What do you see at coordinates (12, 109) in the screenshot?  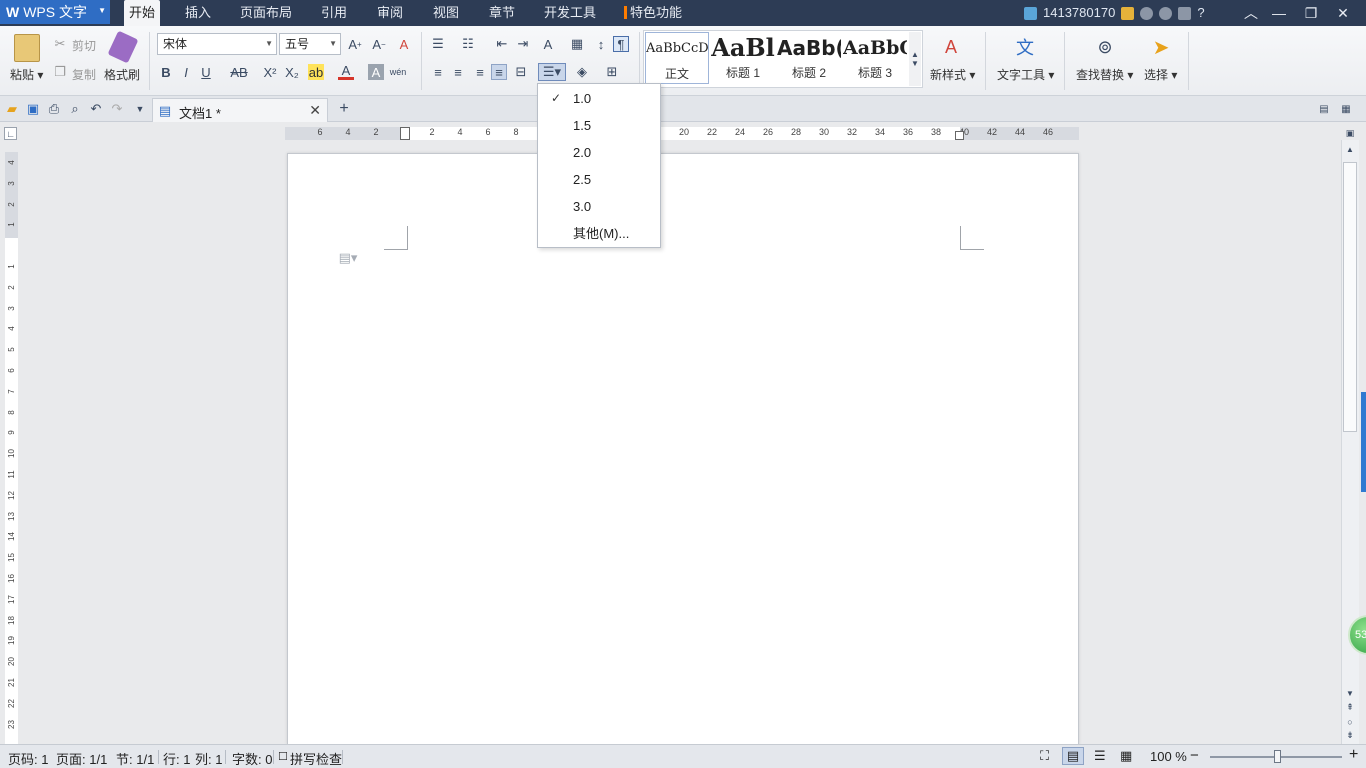 I see `open-folder-icon: ▰` at bounding box center [12, 109].